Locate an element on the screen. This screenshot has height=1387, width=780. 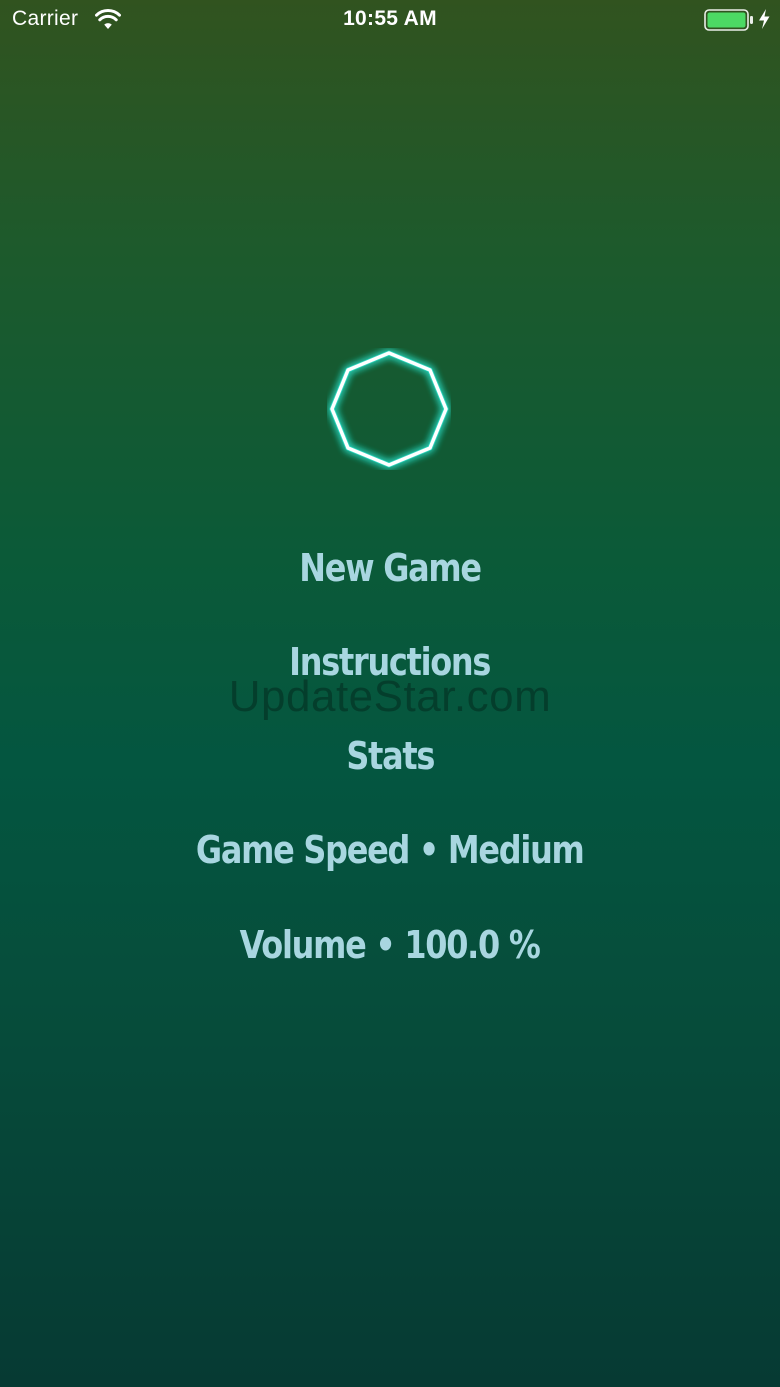
instructions-label: Instructions is located at coordinates (390, 662).